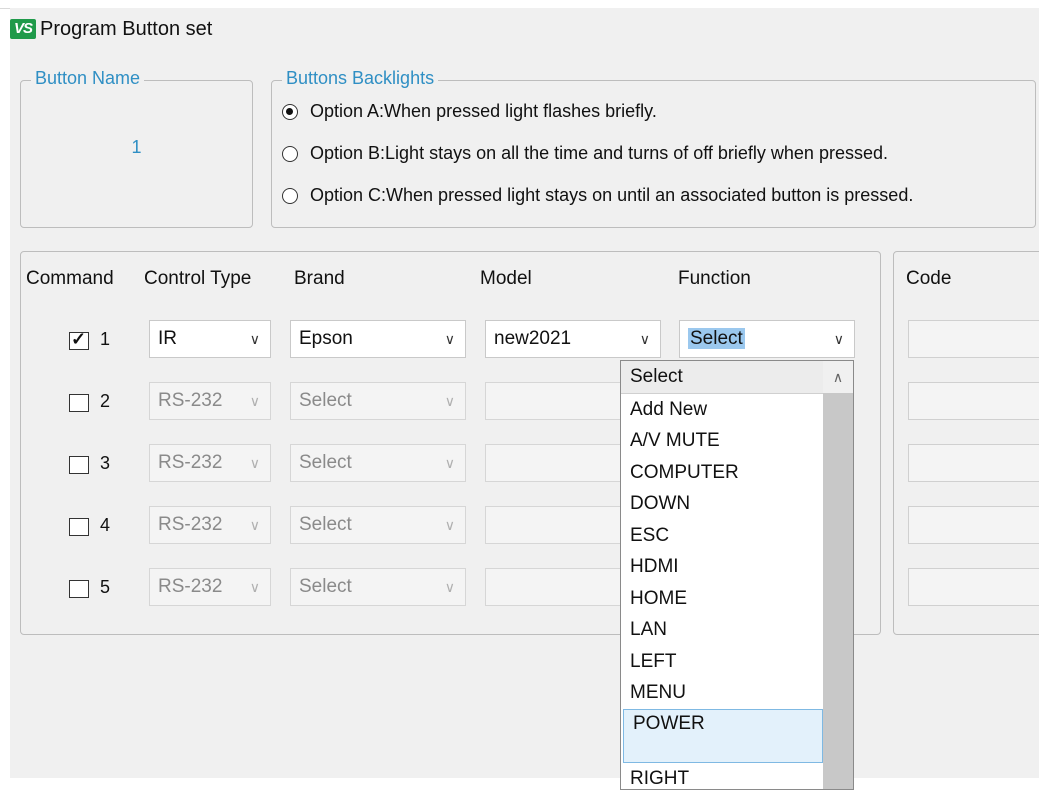  What do you see at coordinates (197, 279) in the screenshot?
I see `header-control-type: Control Type` at bounding box center [197, 279].